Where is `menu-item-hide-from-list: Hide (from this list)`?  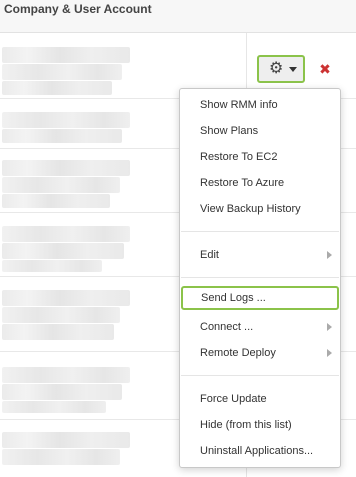 menu-item-hide-from-list: Hide (from this list) is located at coordinates (260, 425).